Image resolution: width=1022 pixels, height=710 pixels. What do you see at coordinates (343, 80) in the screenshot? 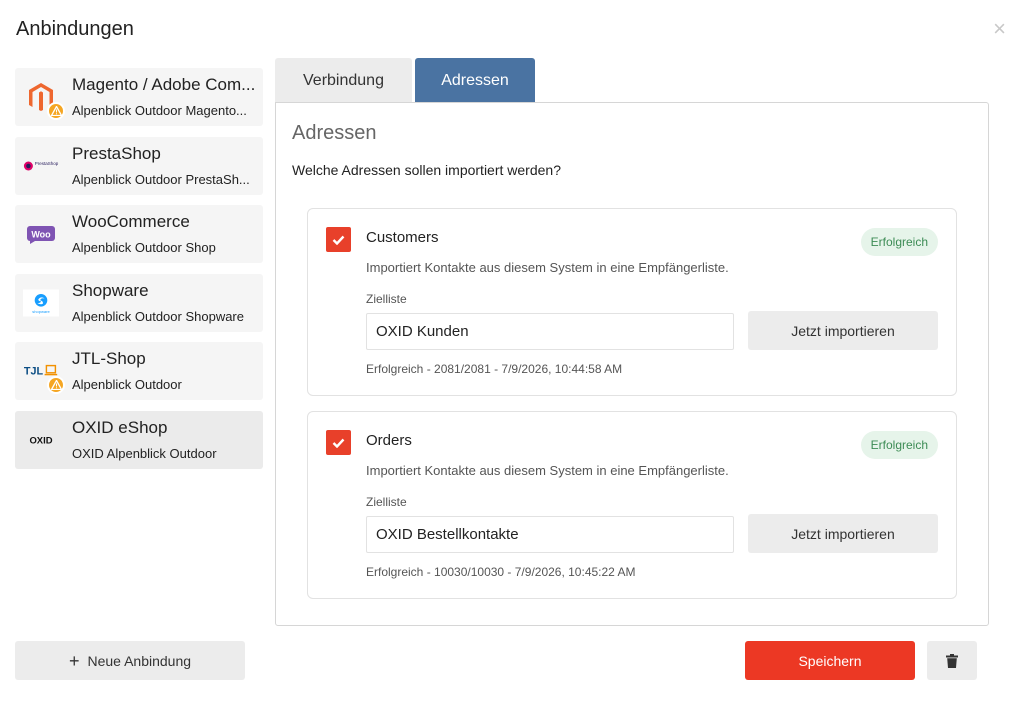
I see `tab-verbindung: Verbindung` at bounding box center [343, 80].